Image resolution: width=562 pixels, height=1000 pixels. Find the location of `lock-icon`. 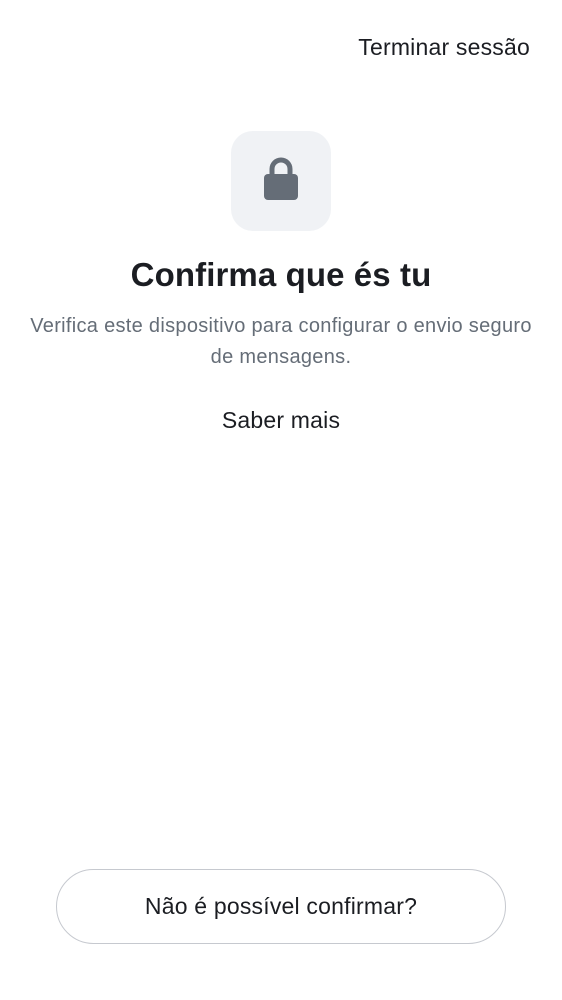

lock-icon is located at coordinates (281, 181).